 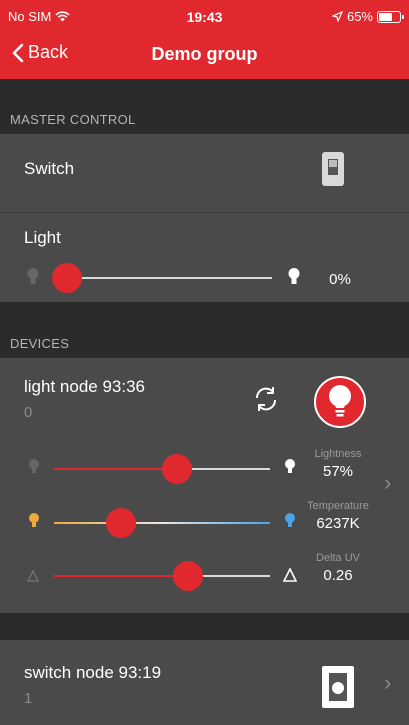 What do you see at coordinates (338, 558) in the screenshot?
I see `delta-uv-label: Delta UV` at bounding box center [338, 558].